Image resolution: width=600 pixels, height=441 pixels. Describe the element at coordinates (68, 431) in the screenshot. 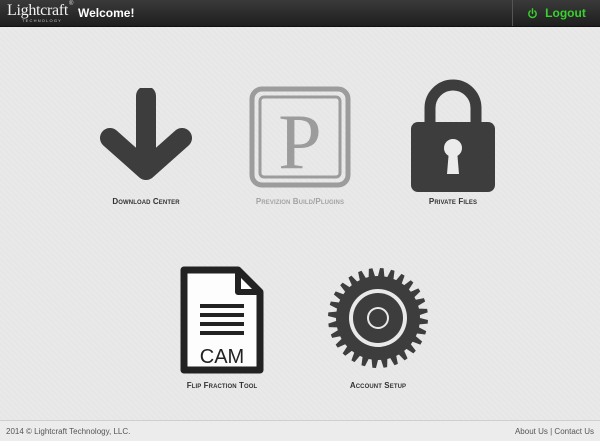

I see `copyright-text: 2014 © Lightcraft Technology, LLC.` at that location.